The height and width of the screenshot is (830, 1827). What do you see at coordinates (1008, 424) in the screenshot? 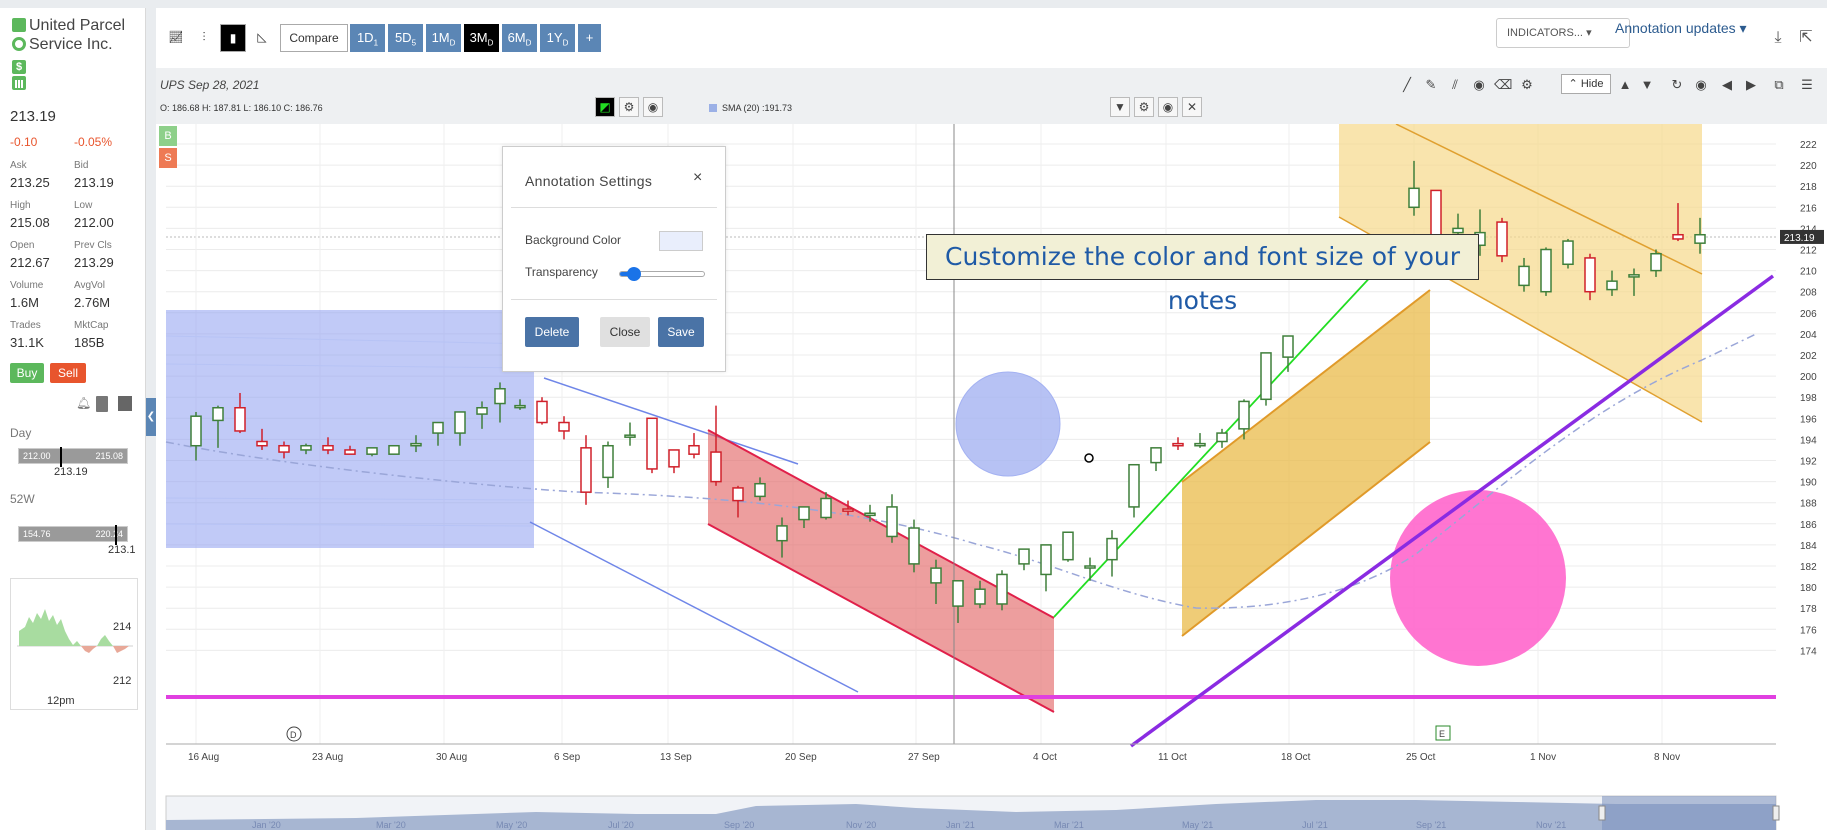
I see `blue-circle-annotation` at bounding box center [1008, 424].